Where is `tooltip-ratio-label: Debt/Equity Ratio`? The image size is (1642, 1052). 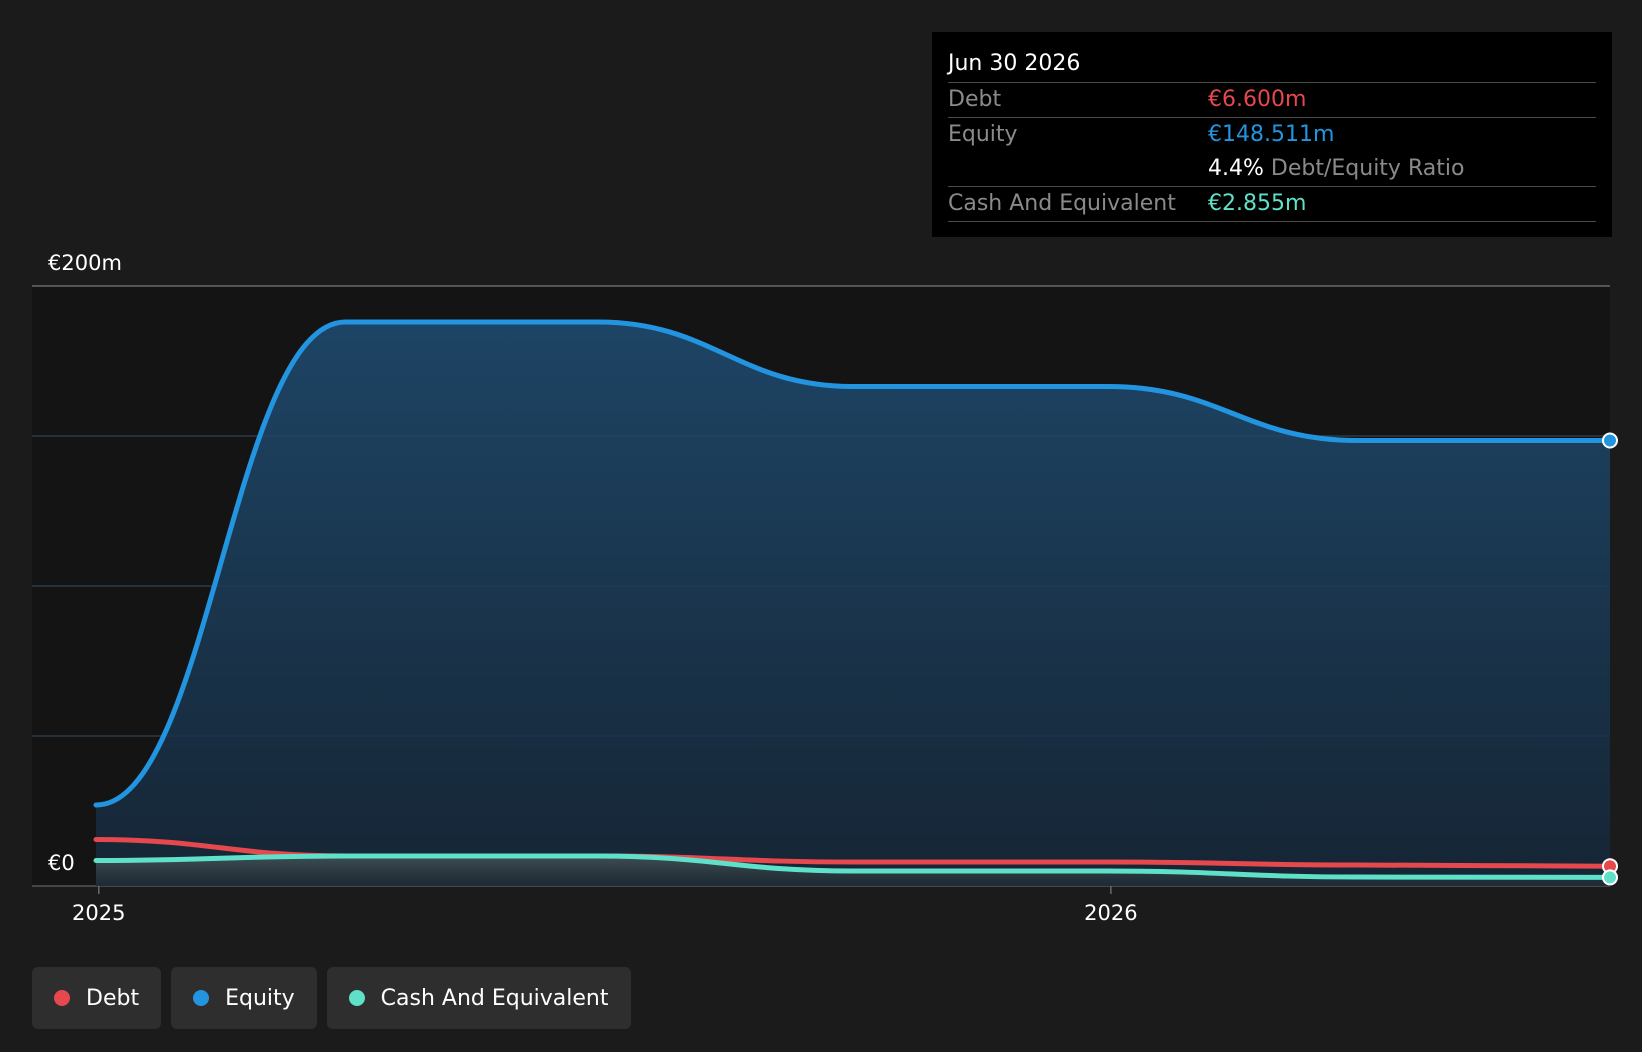
tooltip-ratio-label: Debt/Equity Ratio is located at coordinates (1367, 168).